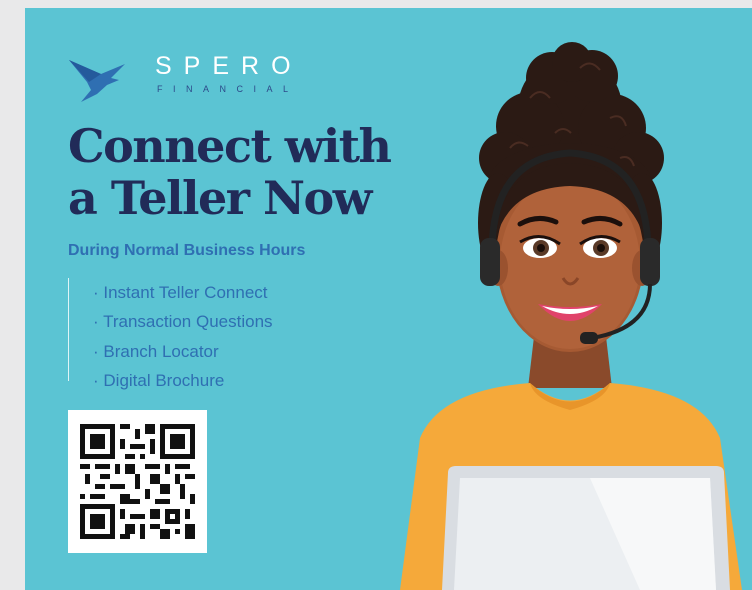 The width and height of the screenshot is (752, 590). What do you see at coordinates (229, 66) in the screenshot?
I see `brand-name: SPERO` at bounding box center [229, 66].